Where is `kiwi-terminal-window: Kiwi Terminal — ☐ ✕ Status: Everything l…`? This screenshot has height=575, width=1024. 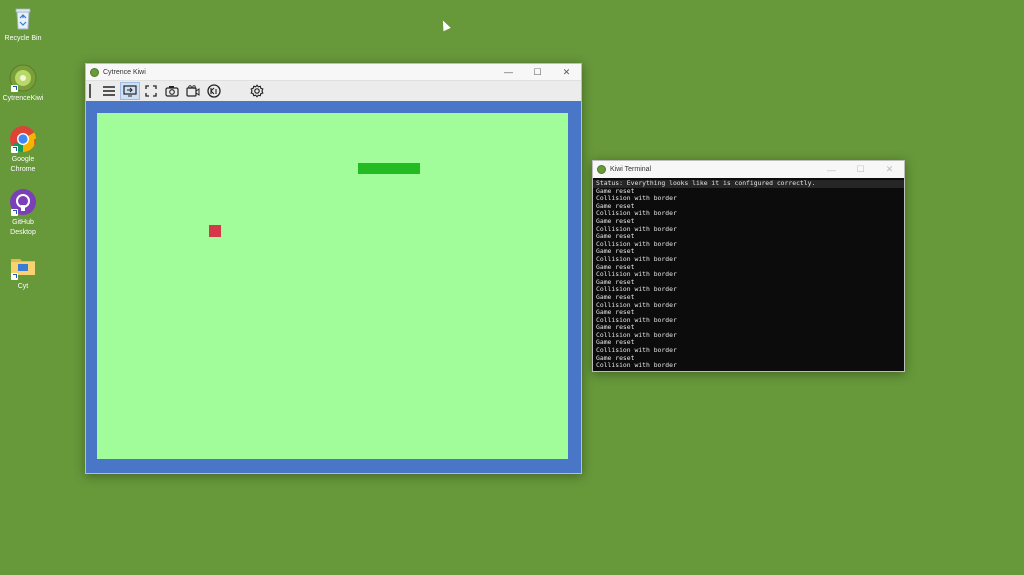 kiwi-terminal-window: Kiwi Terminal — ☐ ✕ Status: Everything l… is located at coordinates (748, 266).